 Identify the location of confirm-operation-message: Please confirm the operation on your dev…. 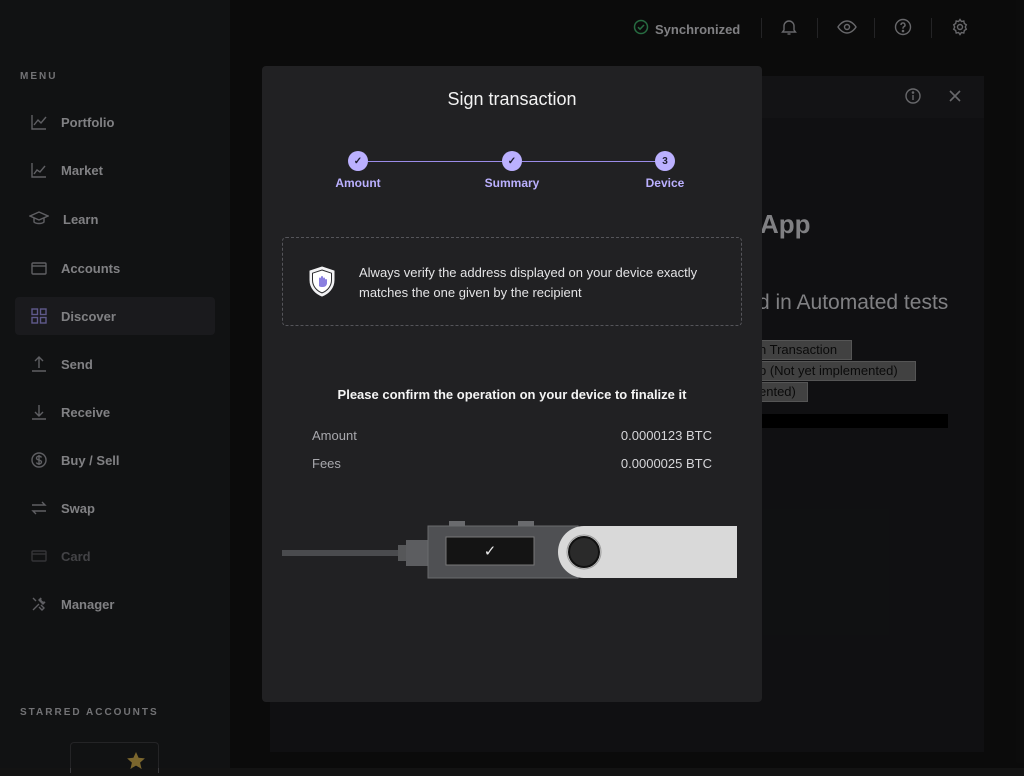
(512, 394).